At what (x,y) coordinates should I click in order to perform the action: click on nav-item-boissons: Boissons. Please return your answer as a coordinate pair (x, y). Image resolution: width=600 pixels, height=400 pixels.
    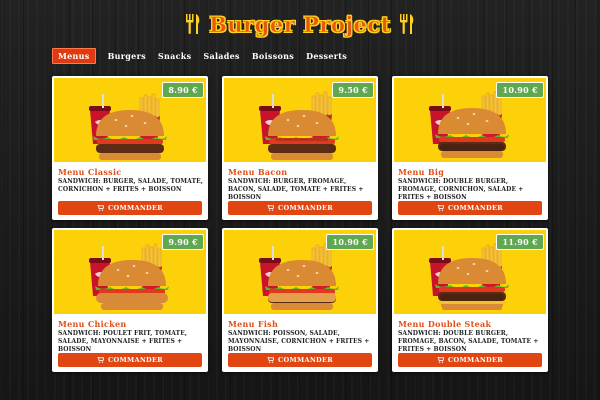
    Looking at the image, I should click on (273, 56).